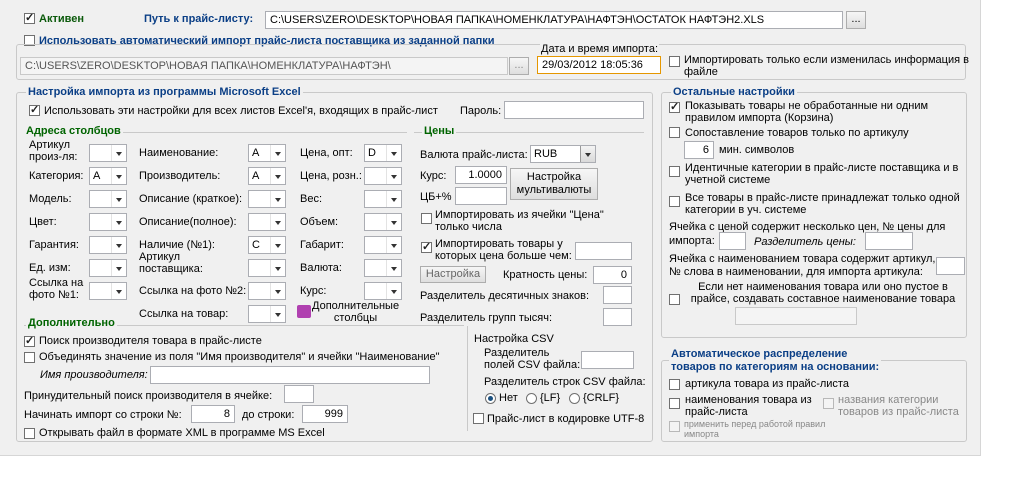 This screenshot has height=493, width=1013. Describe the element at coordinates (607, 360) in the screenshot. I see `csv-field-sep-input` at that location.